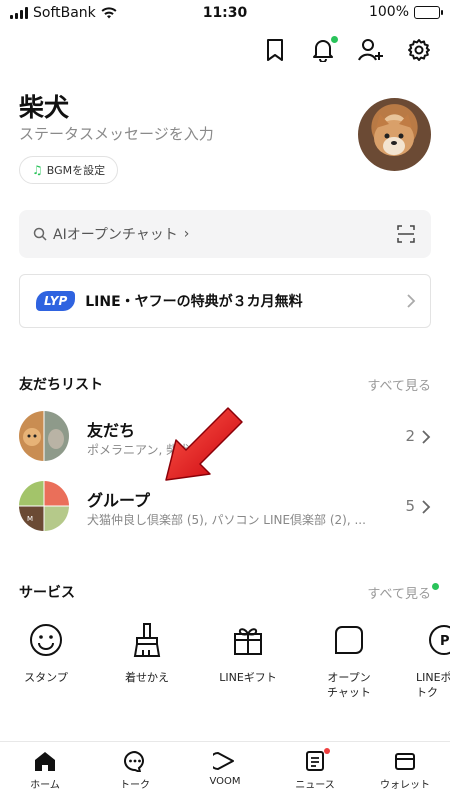 This screenshot has width=450, height=800. Describe the element at coordinates (399, 592) in the screenshot. I see `services-see-all-link: すべて見る` at that location.